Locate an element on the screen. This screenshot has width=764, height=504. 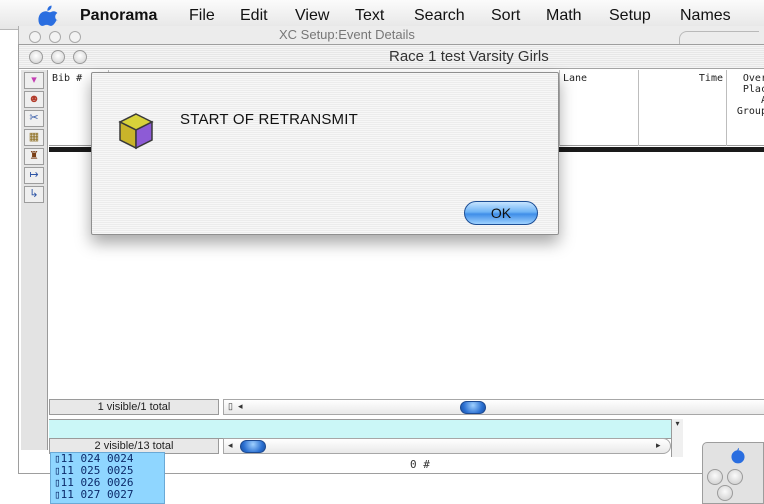
list-item: ▯11 027 0027 is located at coordinates (107, 495).